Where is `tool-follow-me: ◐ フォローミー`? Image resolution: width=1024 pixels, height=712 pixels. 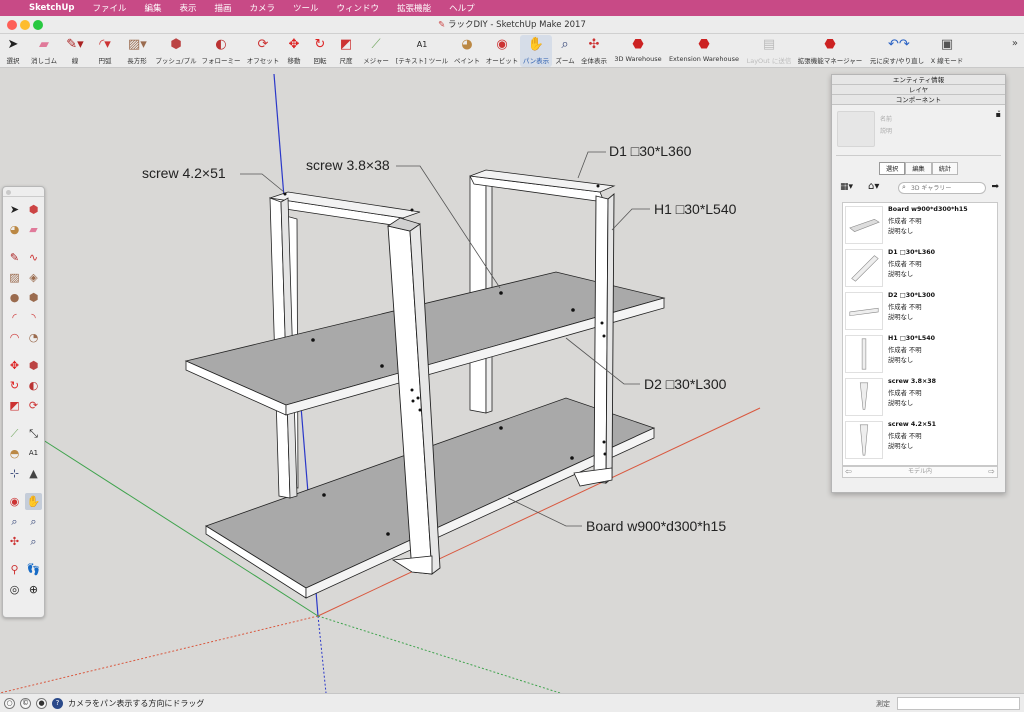 tool-follow-me: ◐ フォローミー is located at coordinates (221, 51).